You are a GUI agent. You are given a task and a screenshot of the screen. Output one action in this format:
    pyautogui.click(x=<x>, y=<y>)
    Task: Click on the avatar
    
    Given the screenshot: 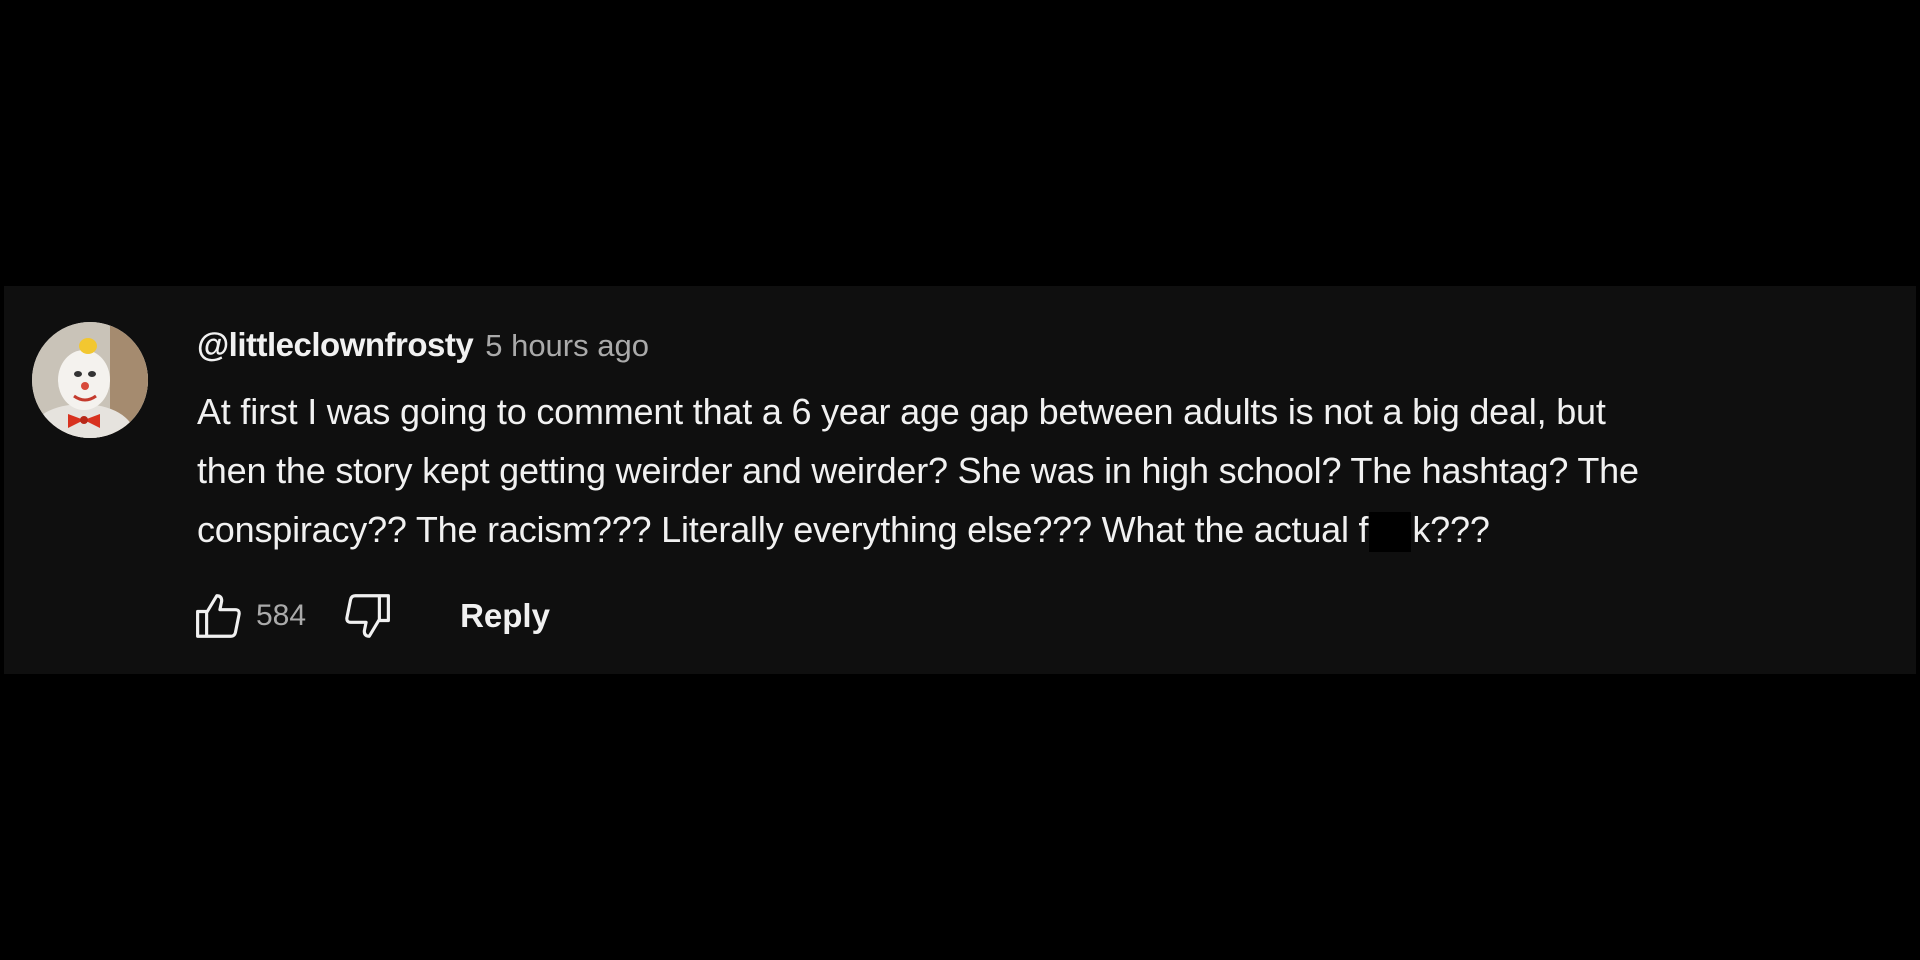 What is the action you would take?
    pyautogui.click(x=90, y=380)
    